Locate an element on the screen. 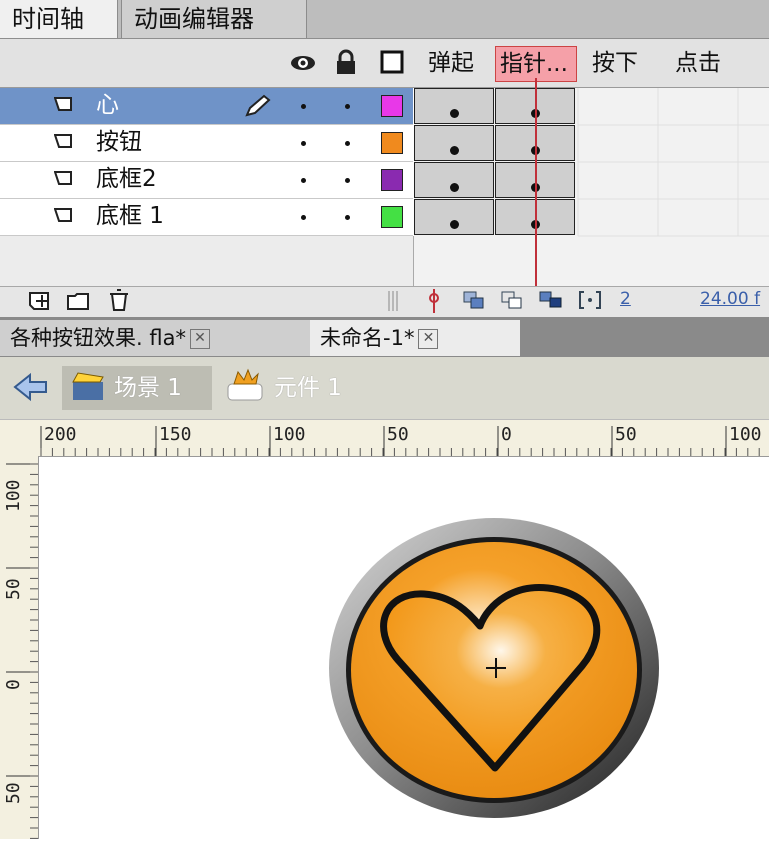 The width and height of the screenshot is (769, 843). layer-name: 心 is located at coordinates (107, 105).